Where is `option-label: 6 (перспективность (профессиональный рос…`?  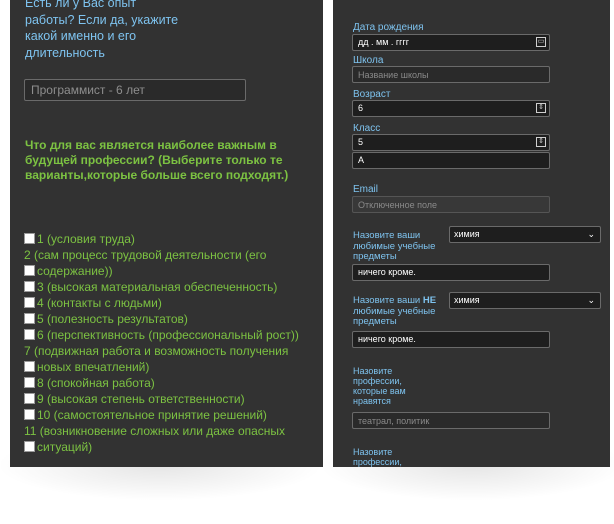 option-label: 6 (перспективность (профессиональный рос… is located at coordinates (168, 335).